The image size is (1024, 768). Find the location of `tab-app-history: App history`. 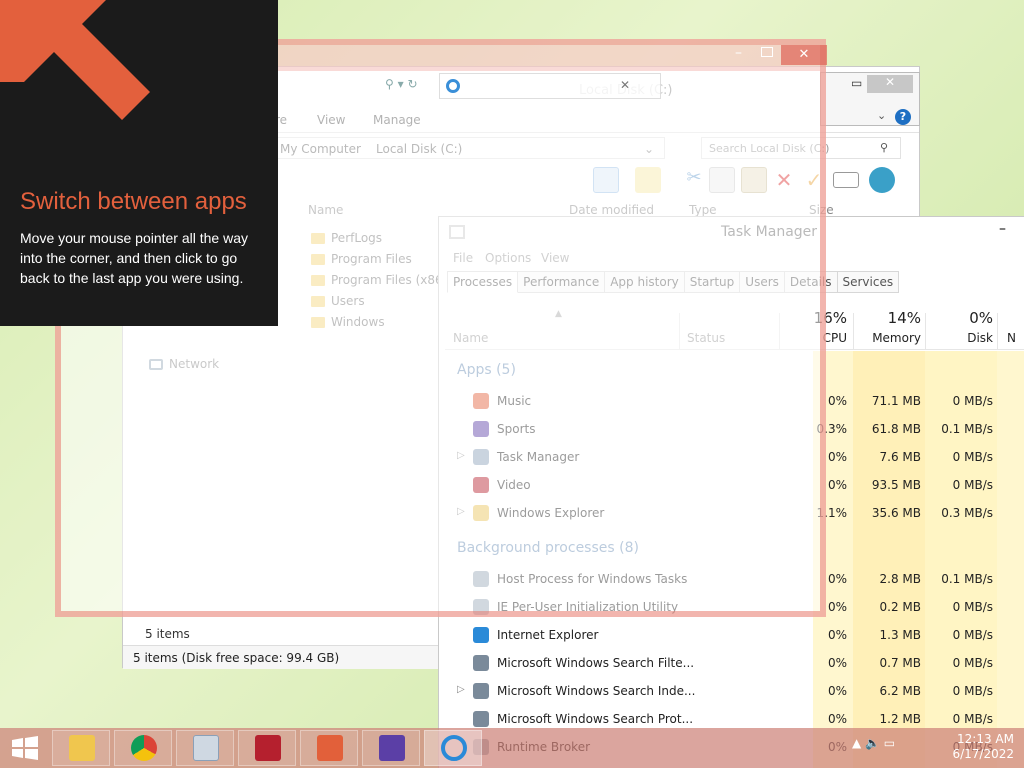

tab-app-history: App history is located at coordinates (645, 282).